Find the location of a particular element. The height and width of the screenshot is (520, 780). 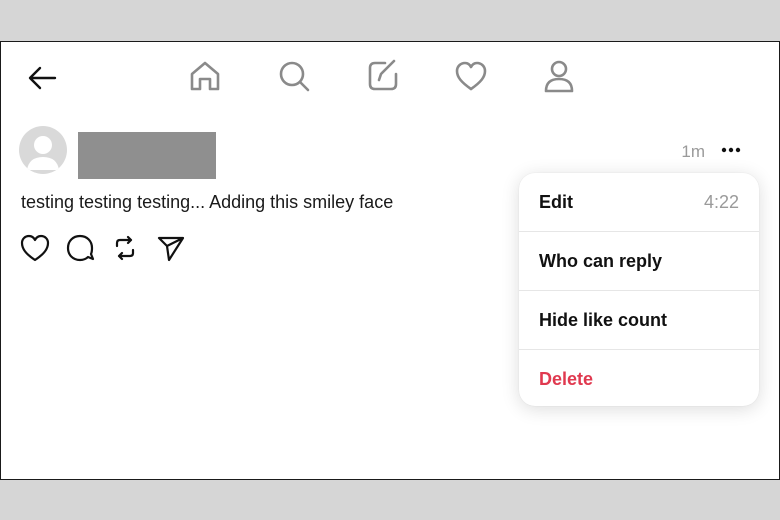

top-nav is located at coordinates (390, 77).